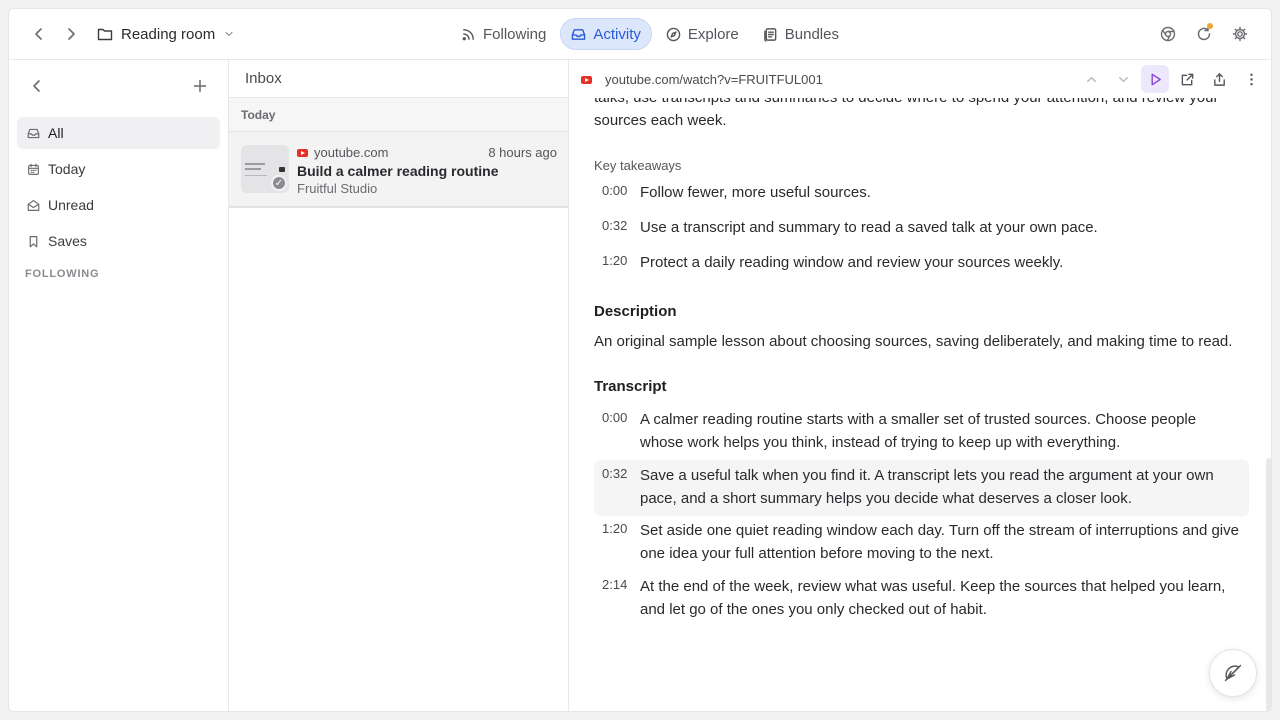 The width and height of the screenshot is (1280, 720). What do you see at coordinates (755, 192) in the screenshot?
I see `takeaway-text: Follow fewer, more useful sources.` at bounding box center [755, 192].